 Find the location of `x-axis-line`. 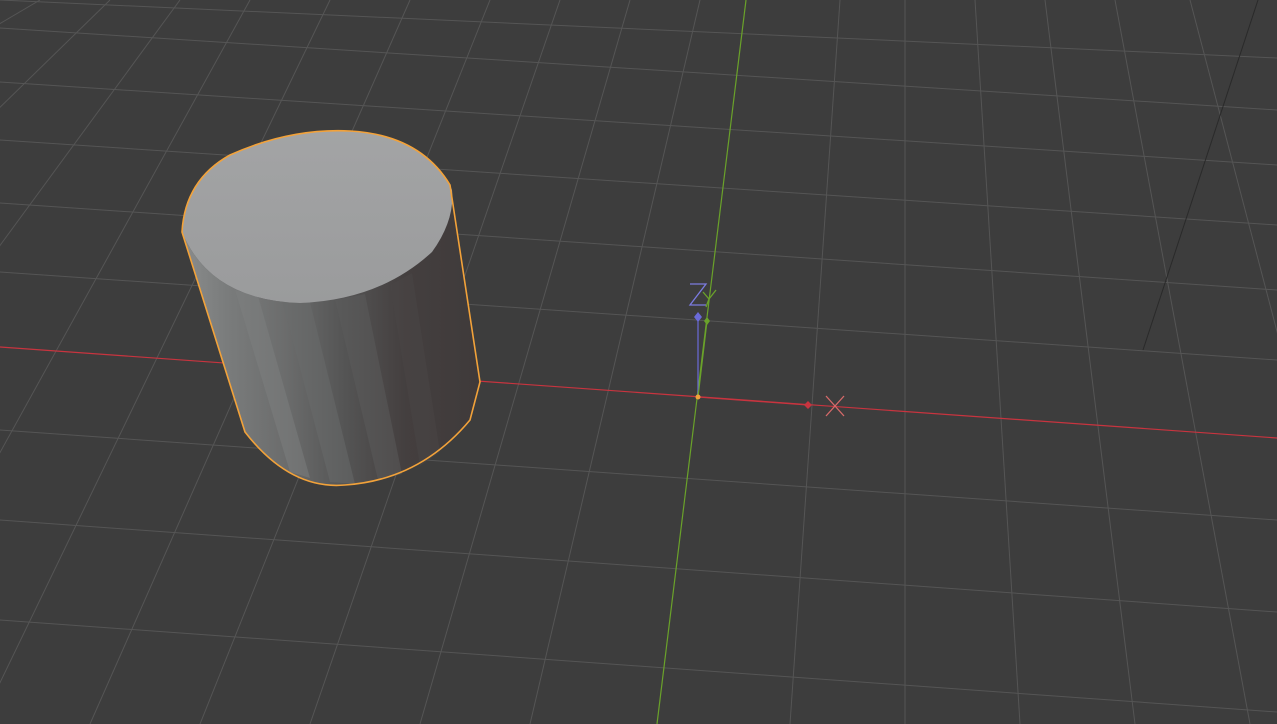

x-axis-line is located at coordinates (638, 392).